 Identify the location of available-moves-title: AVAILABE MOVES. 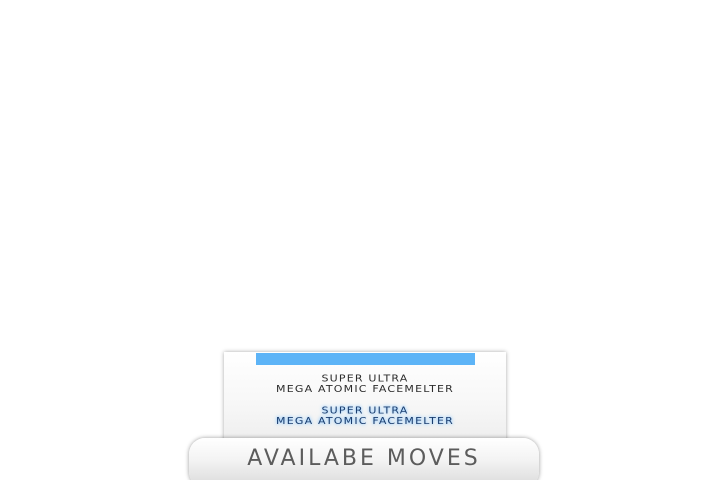
(364, 458).